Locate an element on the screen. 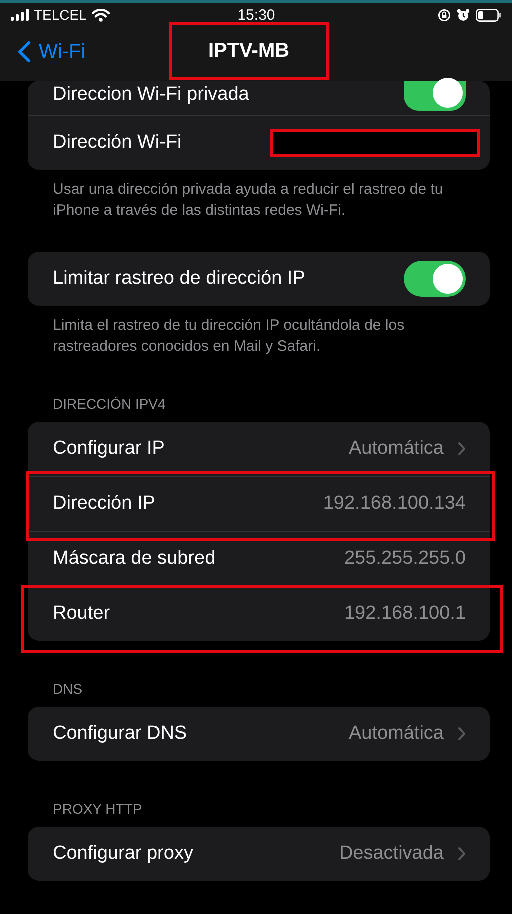 Image resolution: width=512 pixels, height=914 pixels. alarm-clock-icon is located at coordinates (463, 15).